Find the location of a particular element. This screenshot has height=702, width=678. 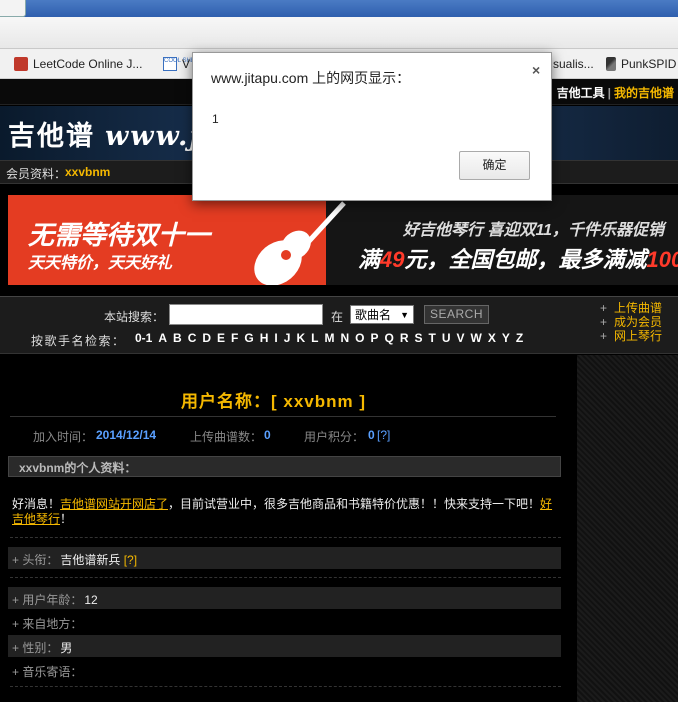

browser-tab is located at coordinates (13, 8).